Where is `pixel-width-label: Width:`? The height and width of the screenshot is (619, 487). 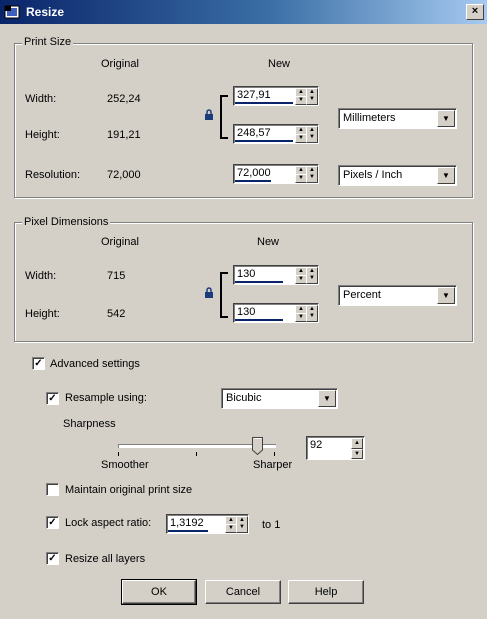
pixel-width-label: Width: is located at coordinates (41, 276).